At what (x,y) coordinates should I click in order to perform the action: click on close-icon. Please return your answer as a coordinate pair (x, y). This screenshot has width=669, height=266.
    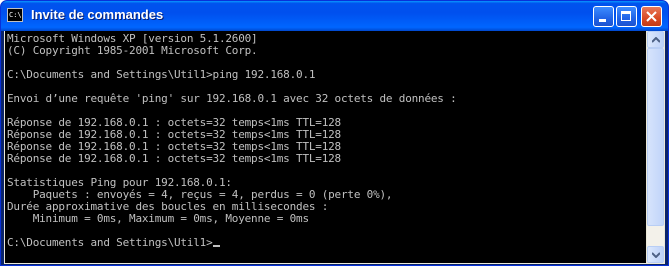
    Looking at the image, I should click on (651, 16).